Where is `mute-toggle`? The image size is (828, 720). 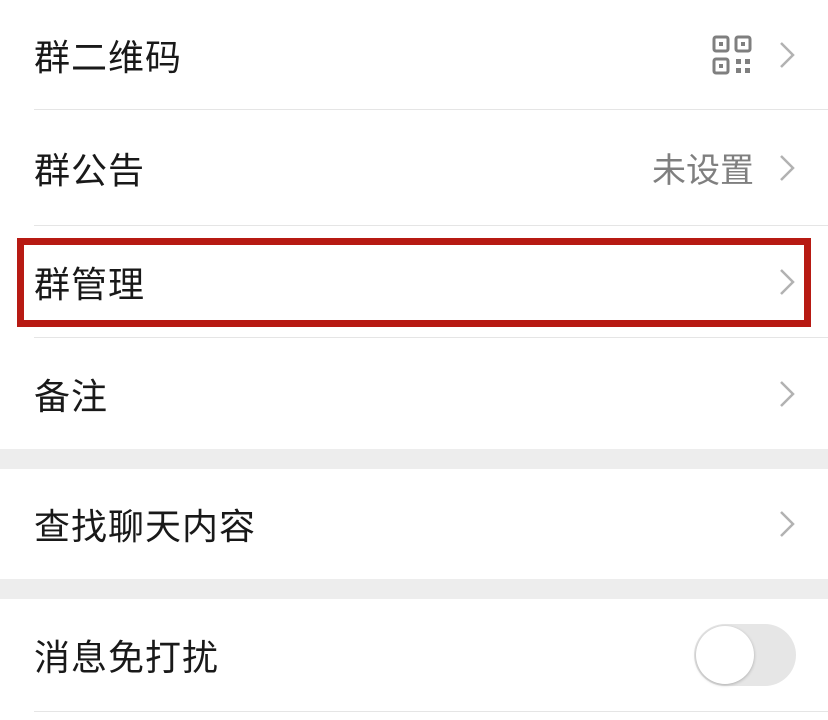
mute-toggle is located at coordinates (745, 655).